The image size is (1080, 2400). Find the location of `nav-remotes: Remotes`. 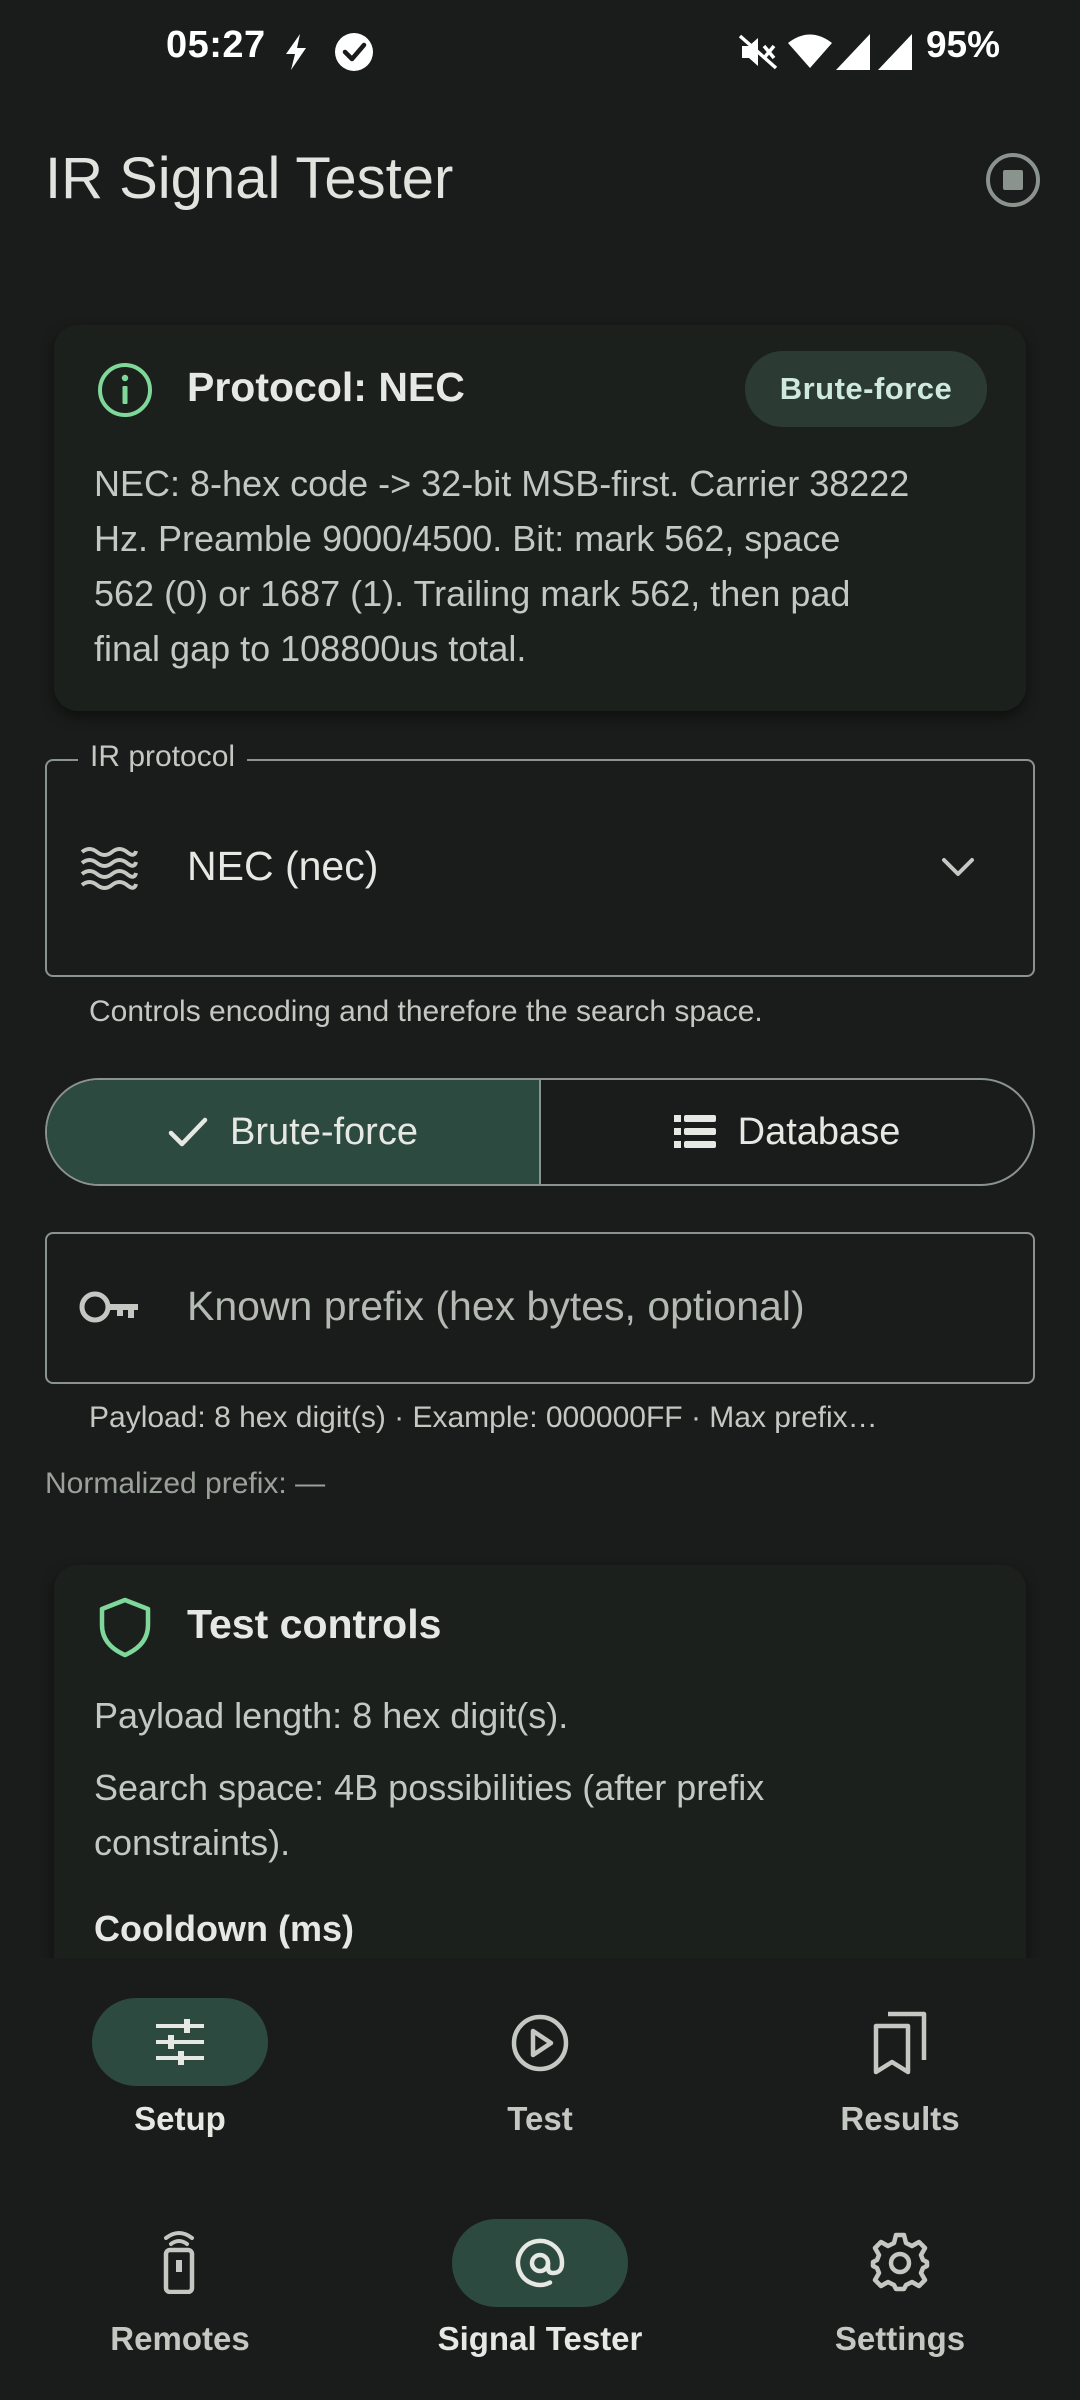

nav-remotes: Remotes is located at coordinates (180, 2339).